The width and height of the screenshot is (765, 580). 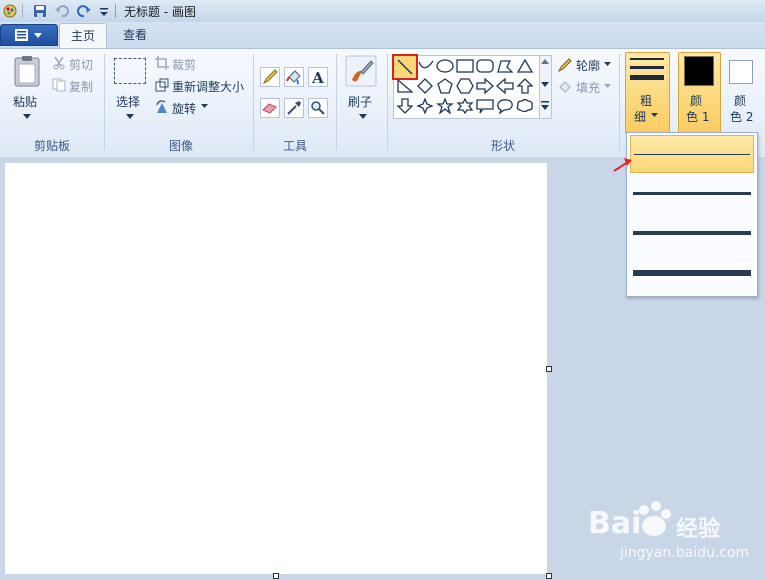 What do you see at coordinates (699, 71) in the screenshot?
I see `color1-swatch` at bounding box center [699, 71].